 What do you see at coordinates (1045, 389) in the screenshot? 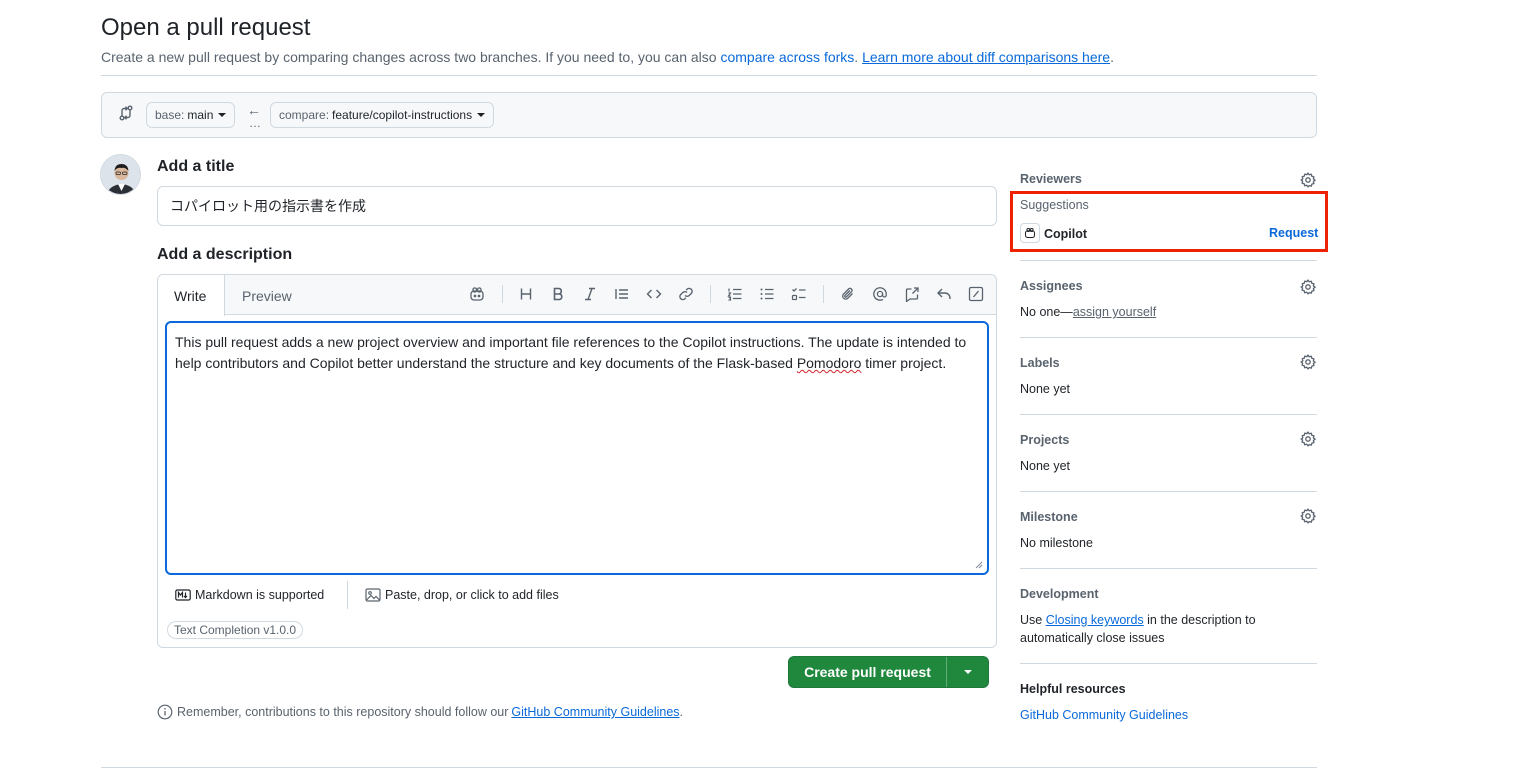
I see `labels-value: None yet` at bounding box center [1045, 389].